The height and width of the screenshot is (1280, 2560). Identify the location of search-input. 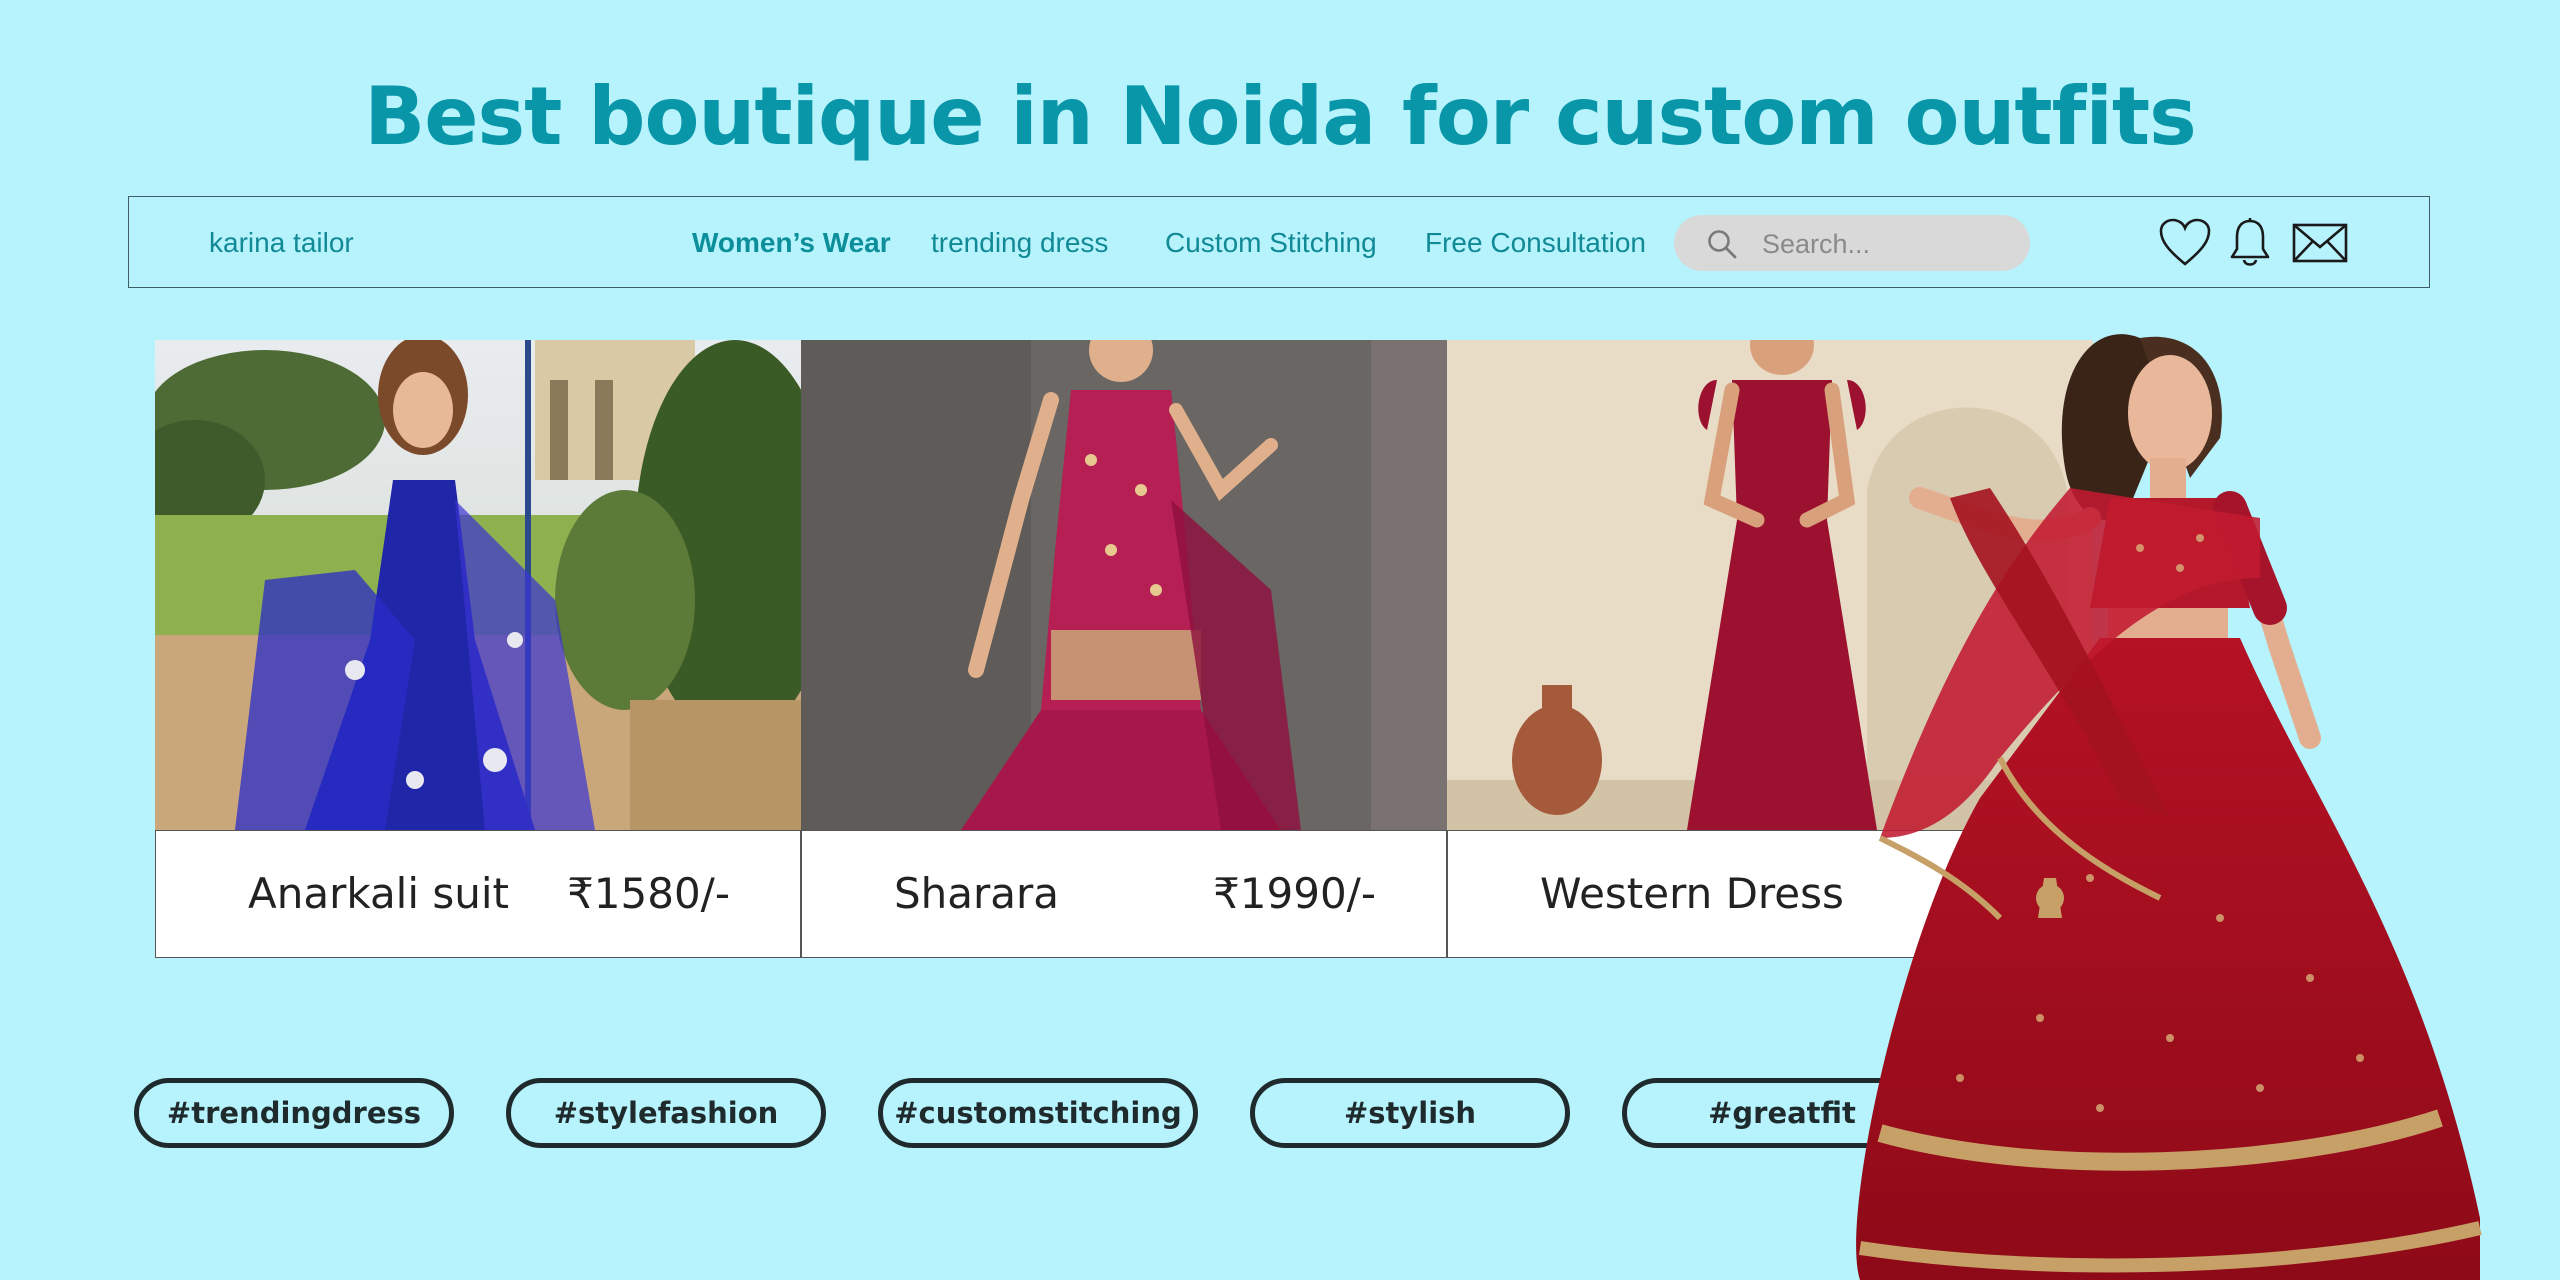
(1887, 244).